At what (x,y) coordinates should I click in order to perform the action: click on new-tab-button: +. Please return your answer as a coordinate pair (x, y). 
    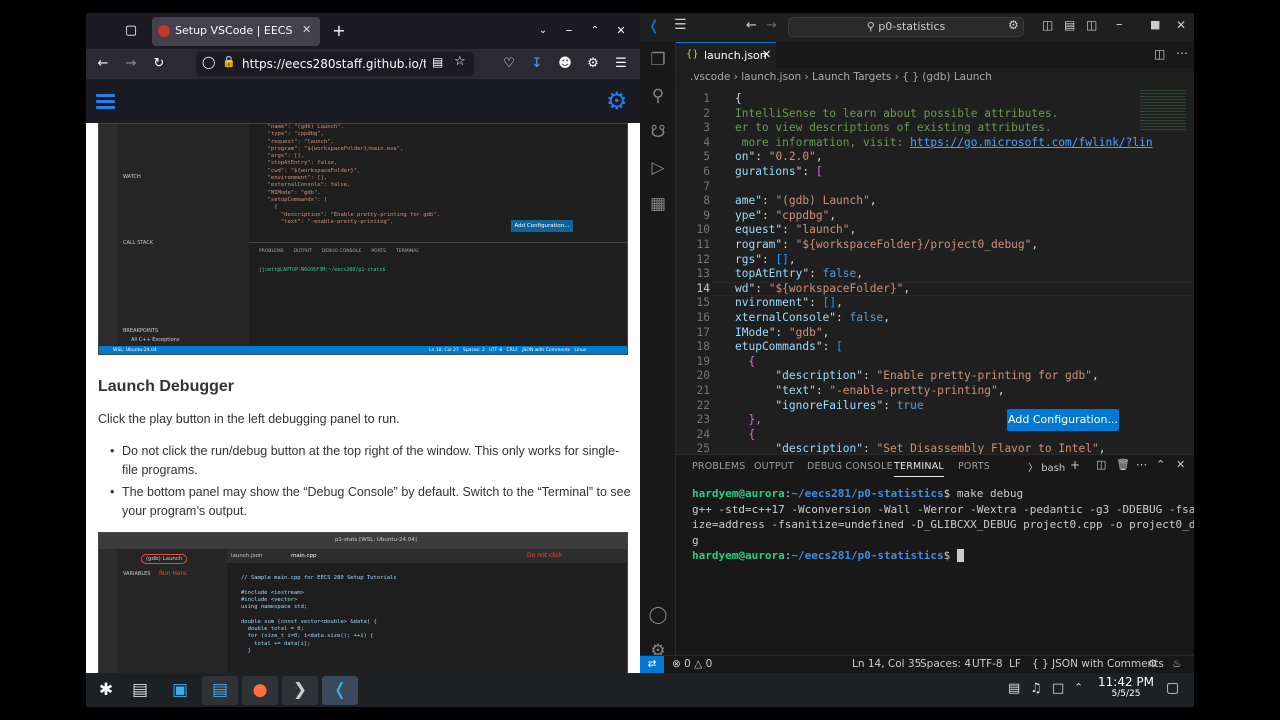
    Looking at the image, I should click on (339, 31).